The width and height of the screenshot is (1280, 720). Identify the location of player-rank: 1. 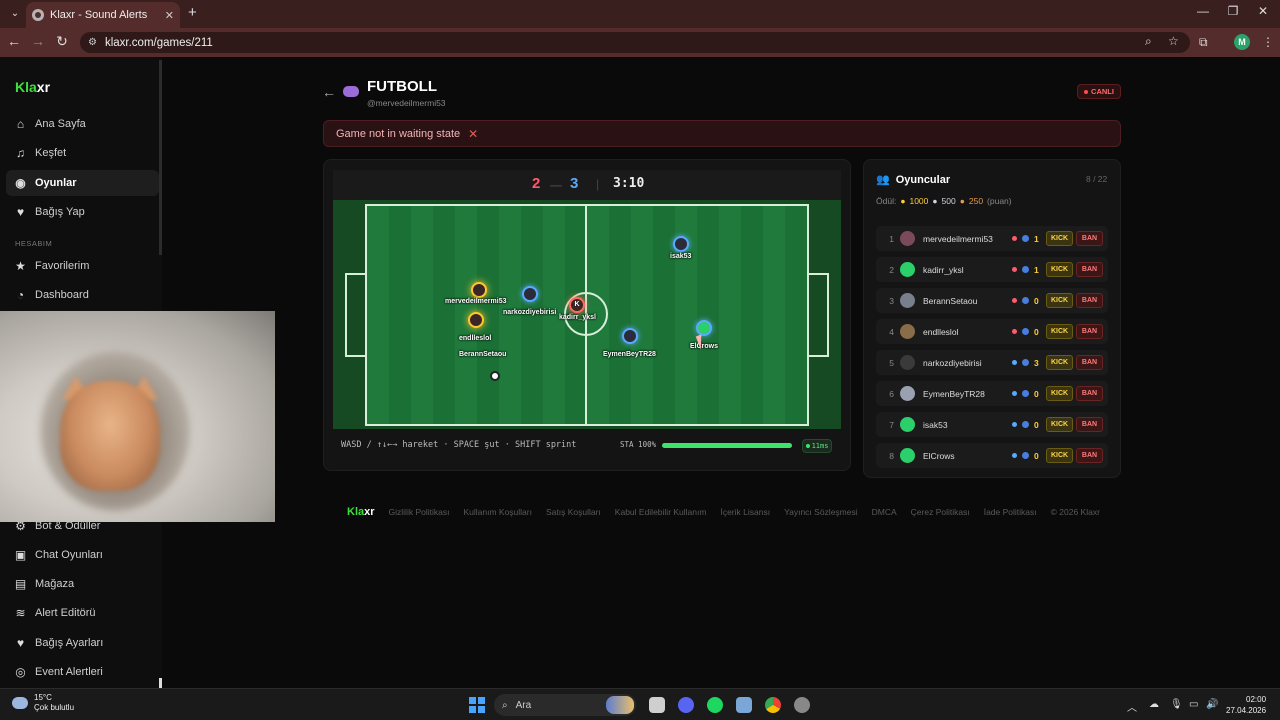
(891, 238).